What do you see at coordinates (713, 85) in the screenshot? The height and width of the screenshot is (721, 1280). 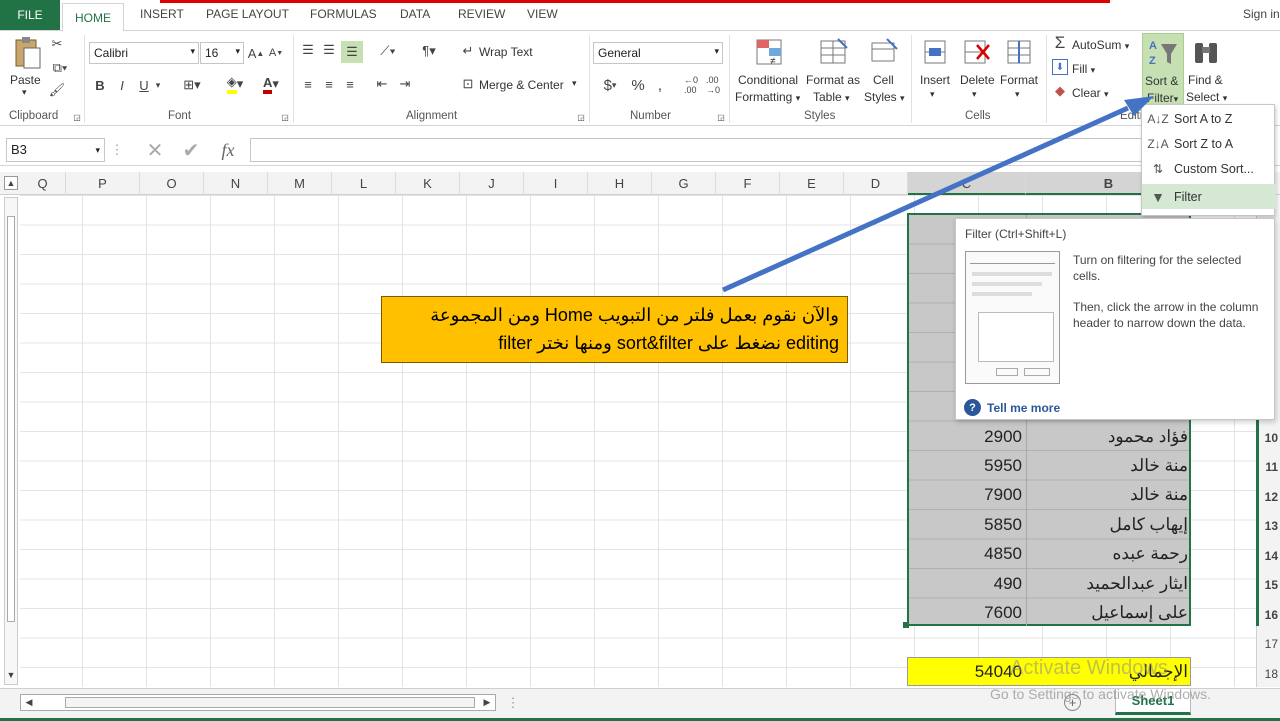 I see `decrease-decimal-icon: .00 →0` at bounding box center [713, 85].